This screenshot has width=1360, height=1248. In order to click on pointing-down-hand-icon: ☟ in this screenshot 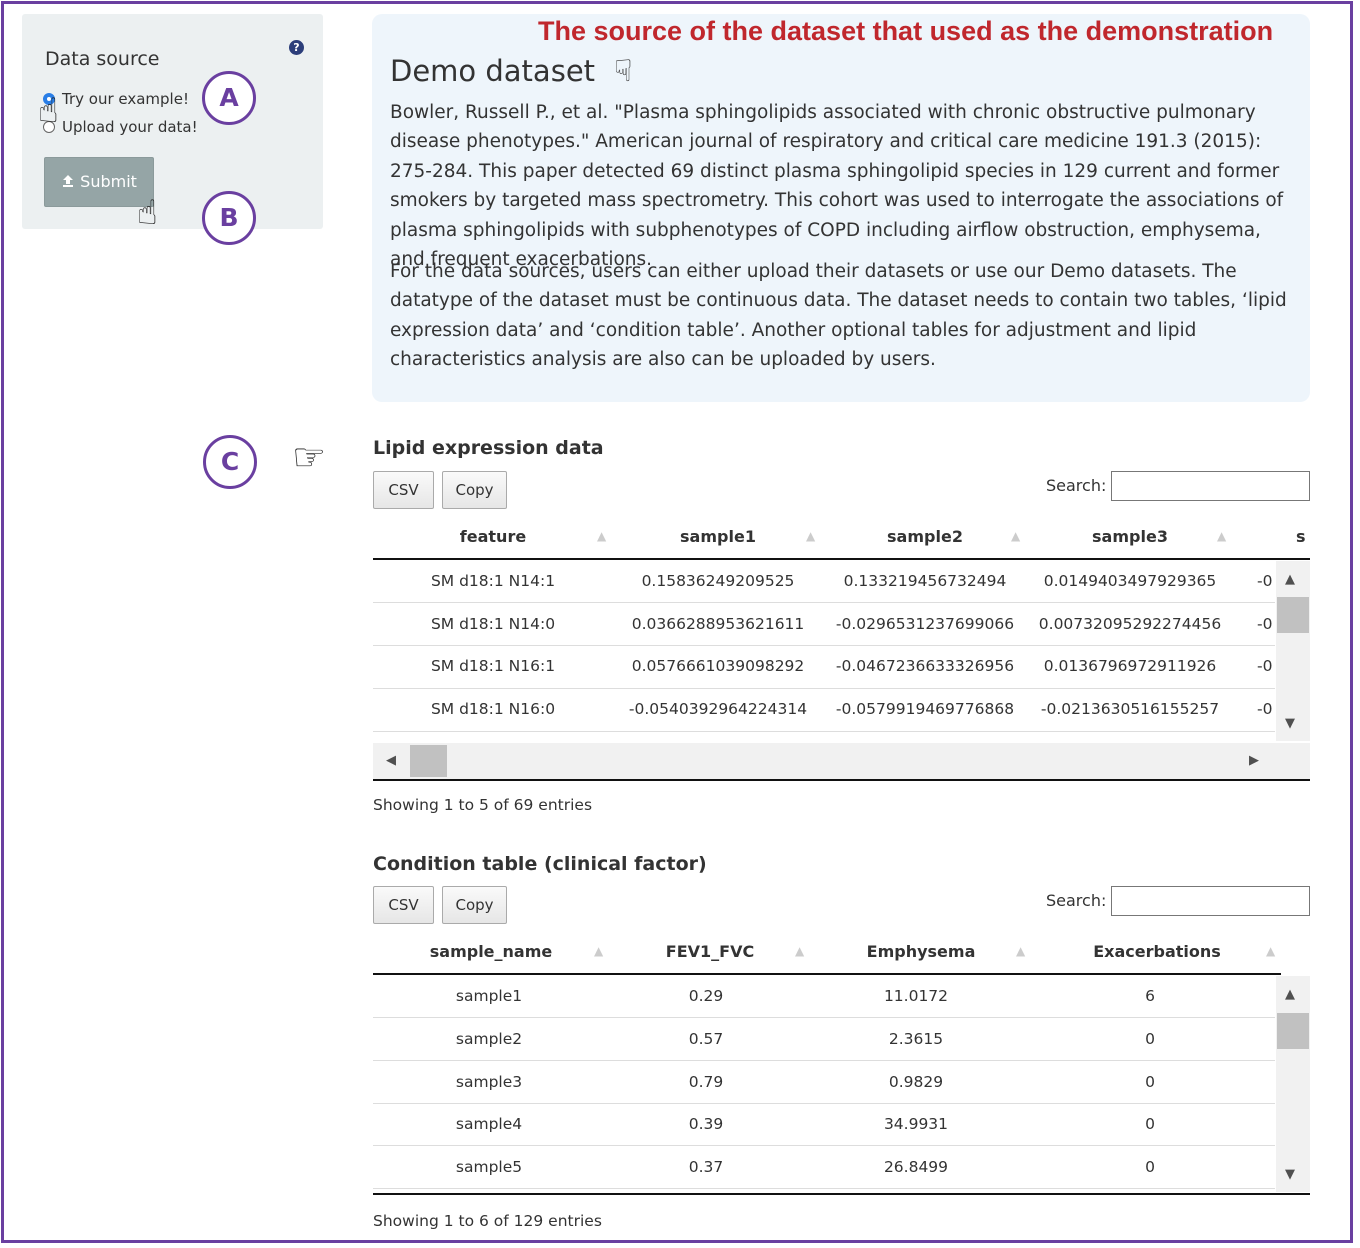, I will do `click(623, 71)`.